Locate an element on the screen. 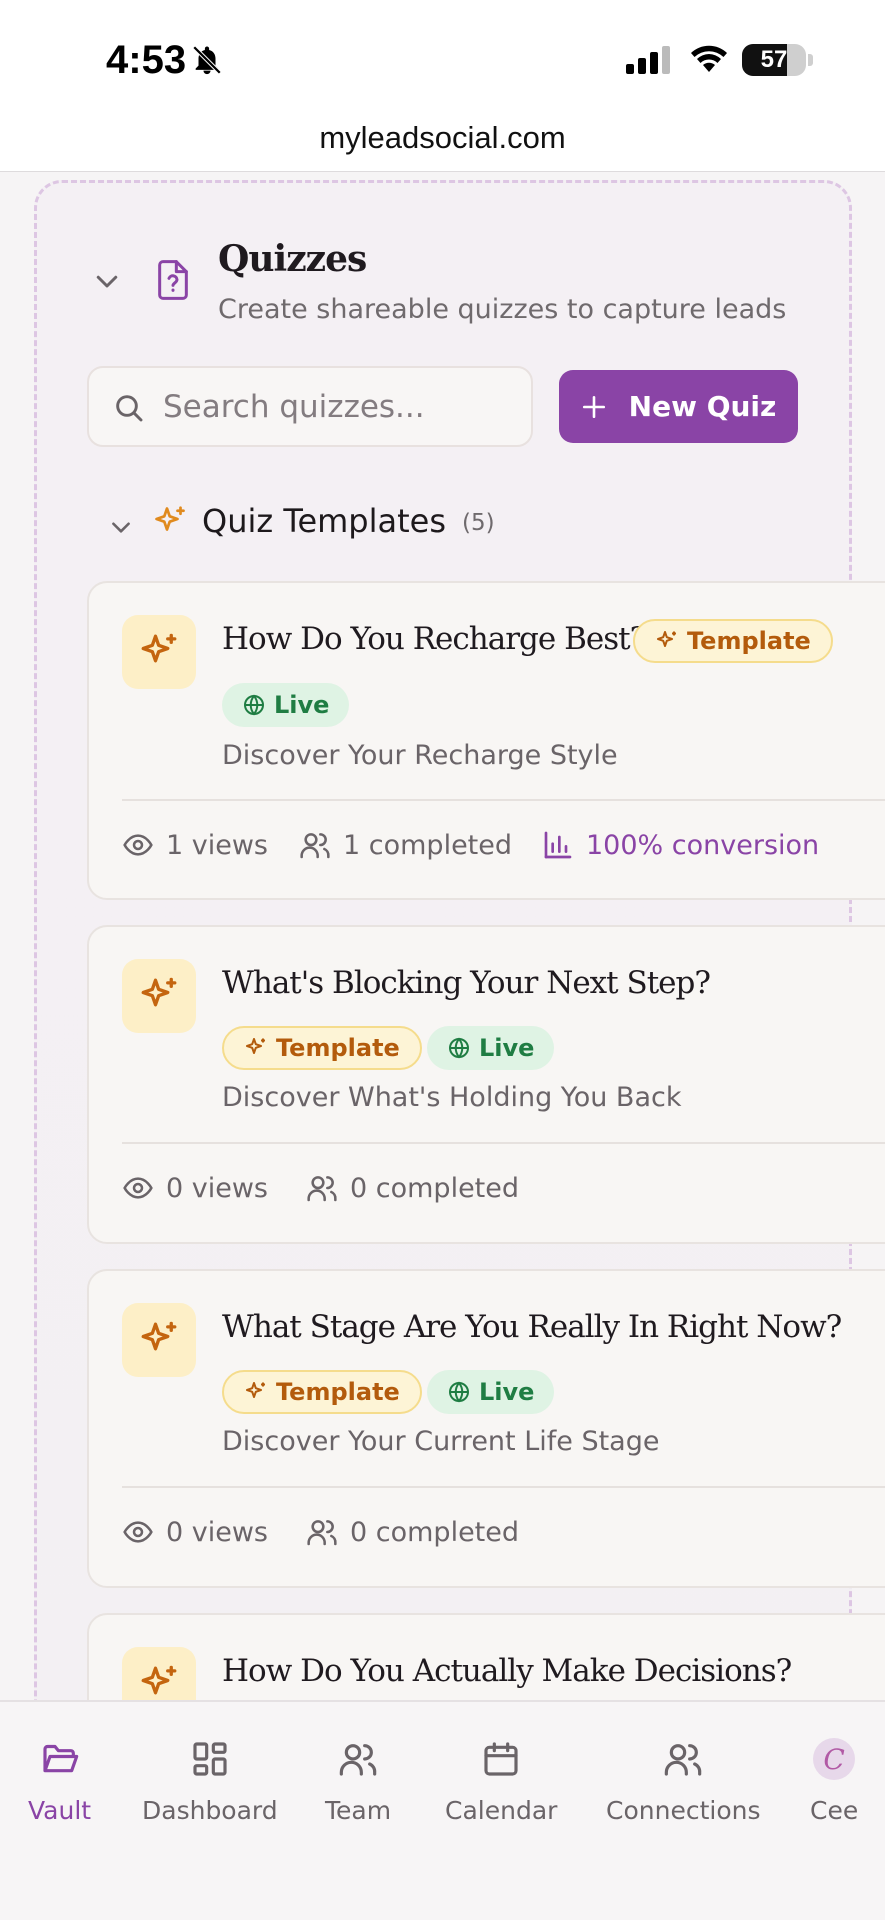 Image resolution: width=885 pixels, height=1920 pixels. quiz-title: What's Blocking Your Next Step? is located at coordinates (466, 983).